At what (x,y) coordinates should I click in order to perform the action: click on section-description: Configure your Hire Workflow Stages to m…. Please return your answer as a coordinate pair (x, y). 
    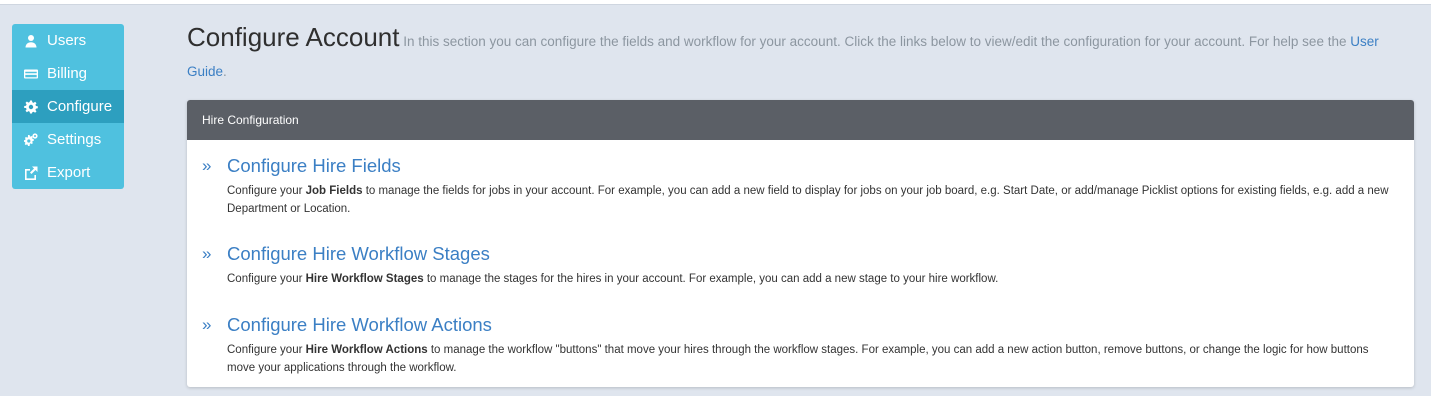
    Looking at the image, I should click on (613, 279).